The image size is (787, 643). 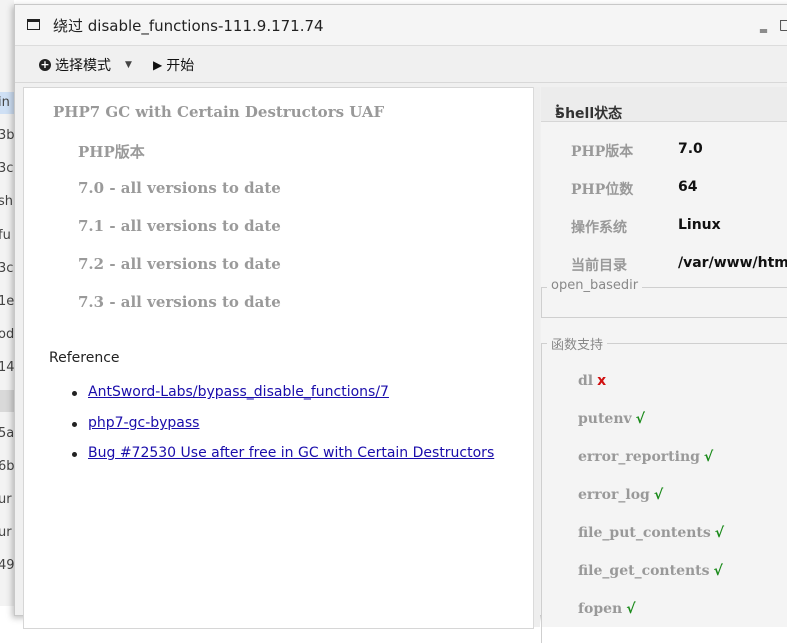 I want to click on shell-status-title: Shell状态, so click(x=589, y=114).